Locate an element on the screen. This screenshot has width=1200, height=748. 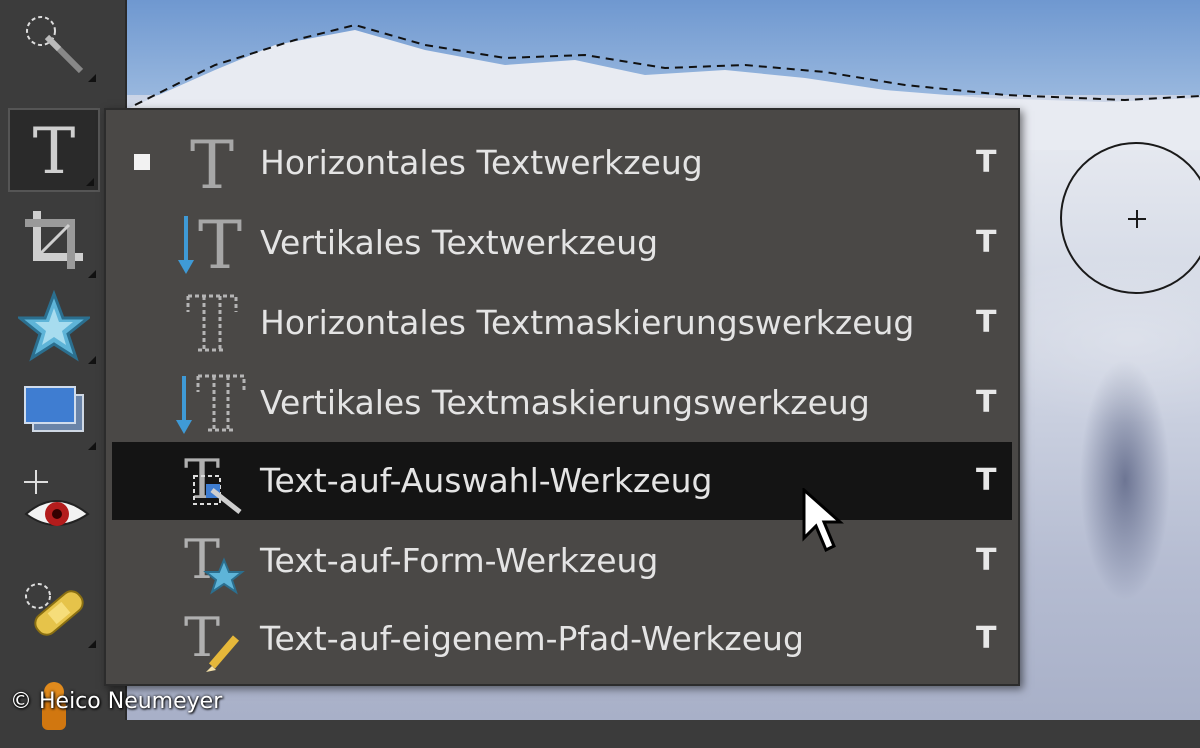
menu-item-horizontal-type: T Horizontales Textwerkzeug T is located at coordinates (562, 163).